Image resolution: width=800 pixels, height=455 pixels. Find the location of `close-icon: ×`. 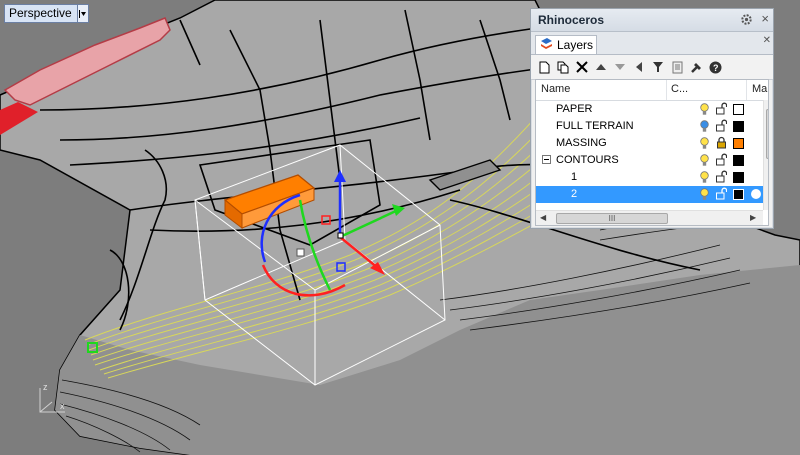

close-icon: × is located at coordinates (765, 18).